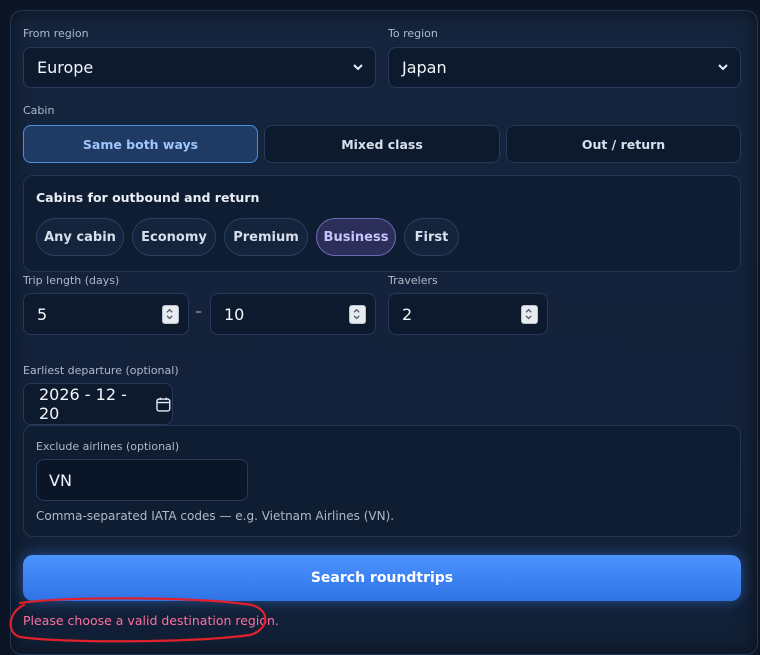  What do you see at coordinates (413, 33) in the screenshot?
I see `to-region-label: To region` at bounding box center [413, 33].